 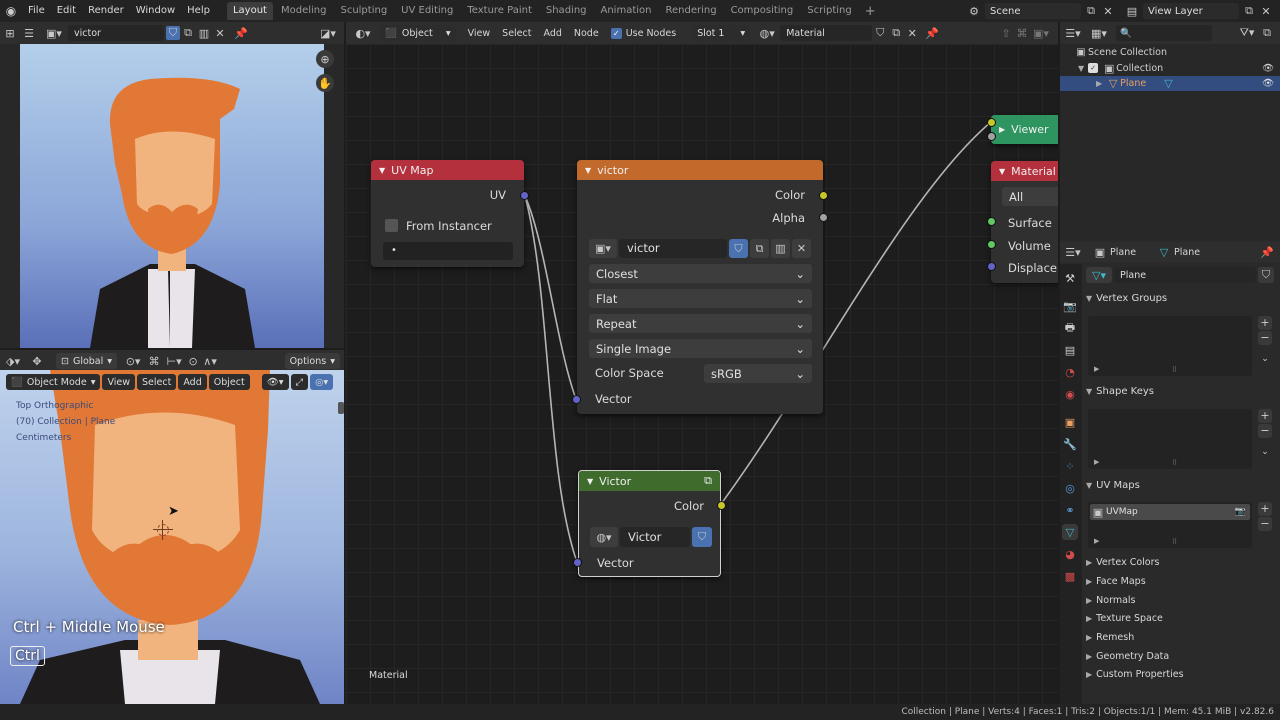 What do you see at coordinates (1127, 656) in the screenshot?
I see `geometry-data-panel-header: ▶ Geometry Data` at bounding box center [1127, 656].